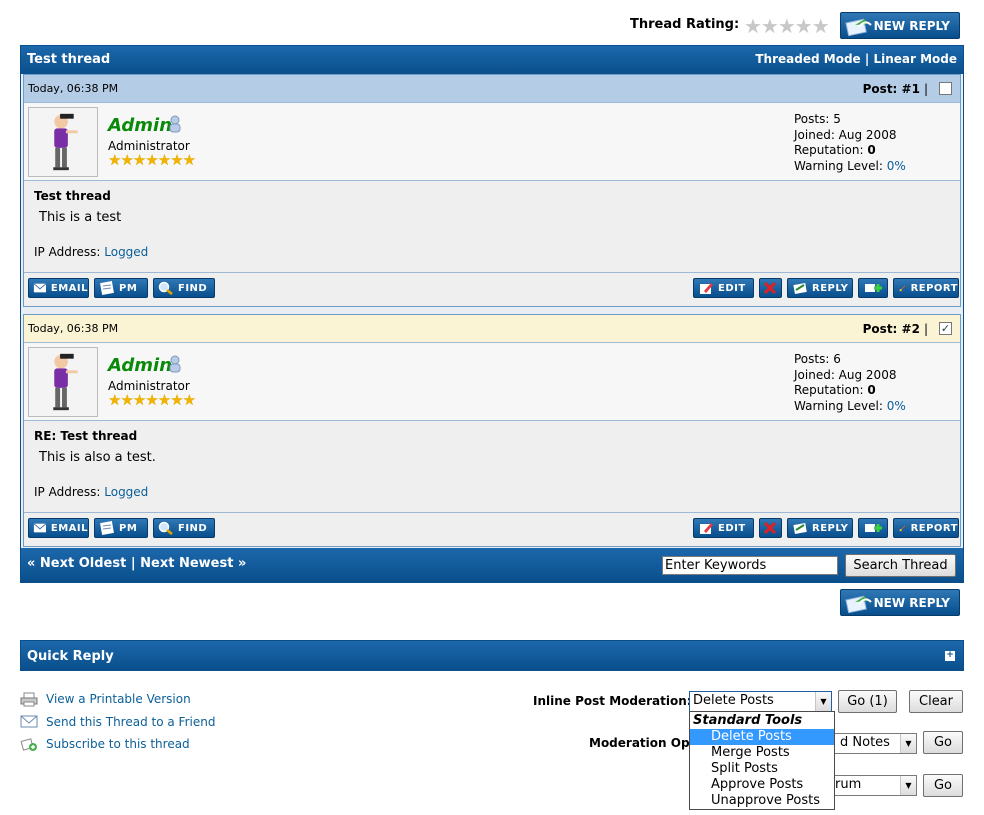  I want to click on new-reply-button-bottom: NEW REPLY, so click(900, 602).